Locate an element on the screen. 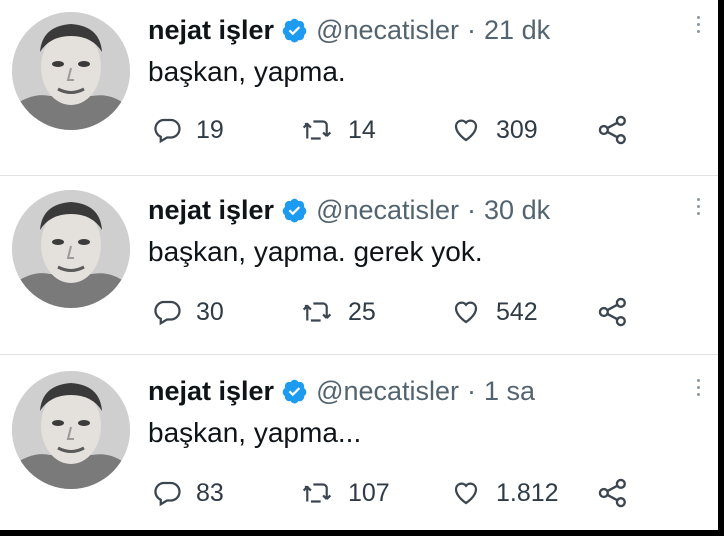  tweet-header: nejat işler @necatisler · 1 sa is located at coordinates (341, 391).